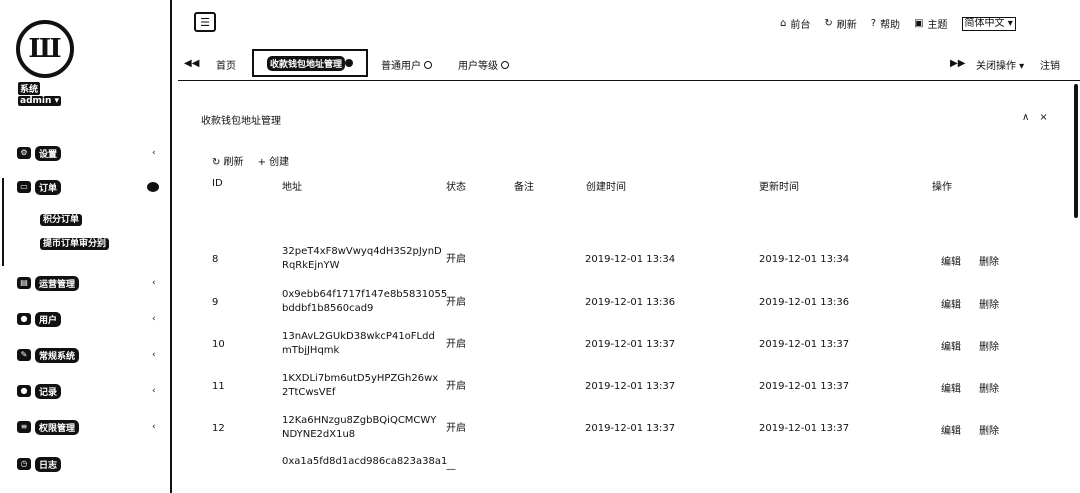  Describe the element at coordinates (310, 63) in the screenshot. I see `tab-wallet-address: 收款钱包地址管理` at that location.